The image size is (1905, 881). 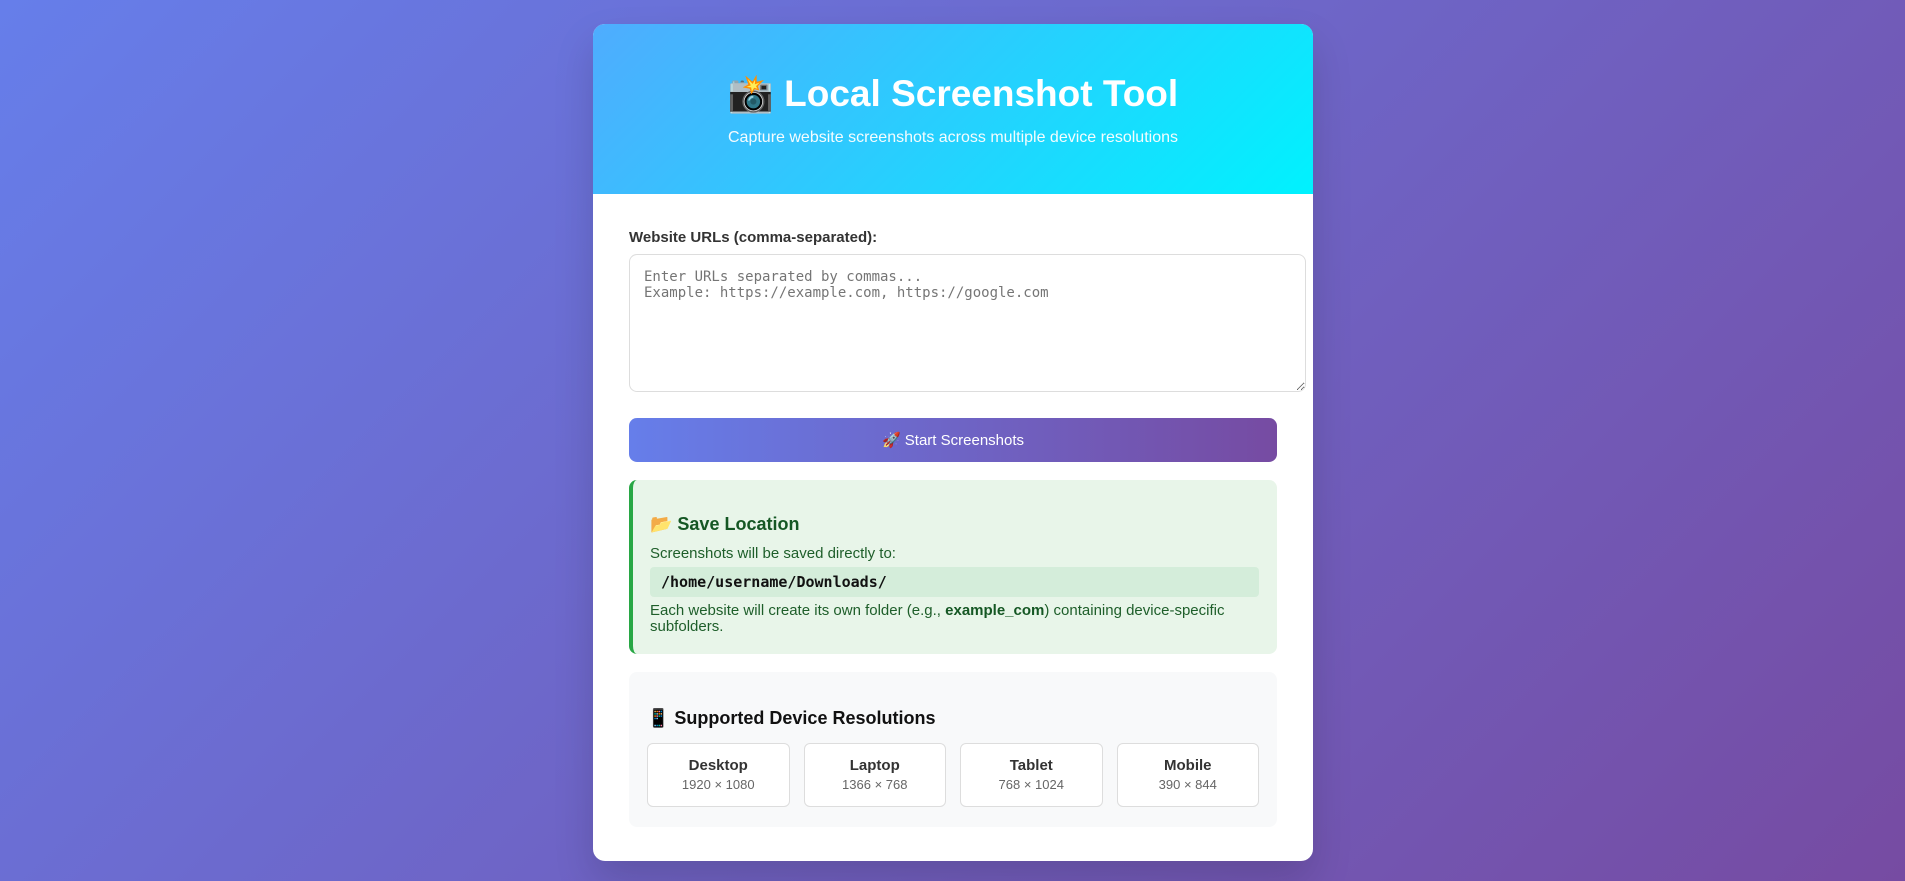 I want to click on device-name: Laptop, so click(x=874, y=765).